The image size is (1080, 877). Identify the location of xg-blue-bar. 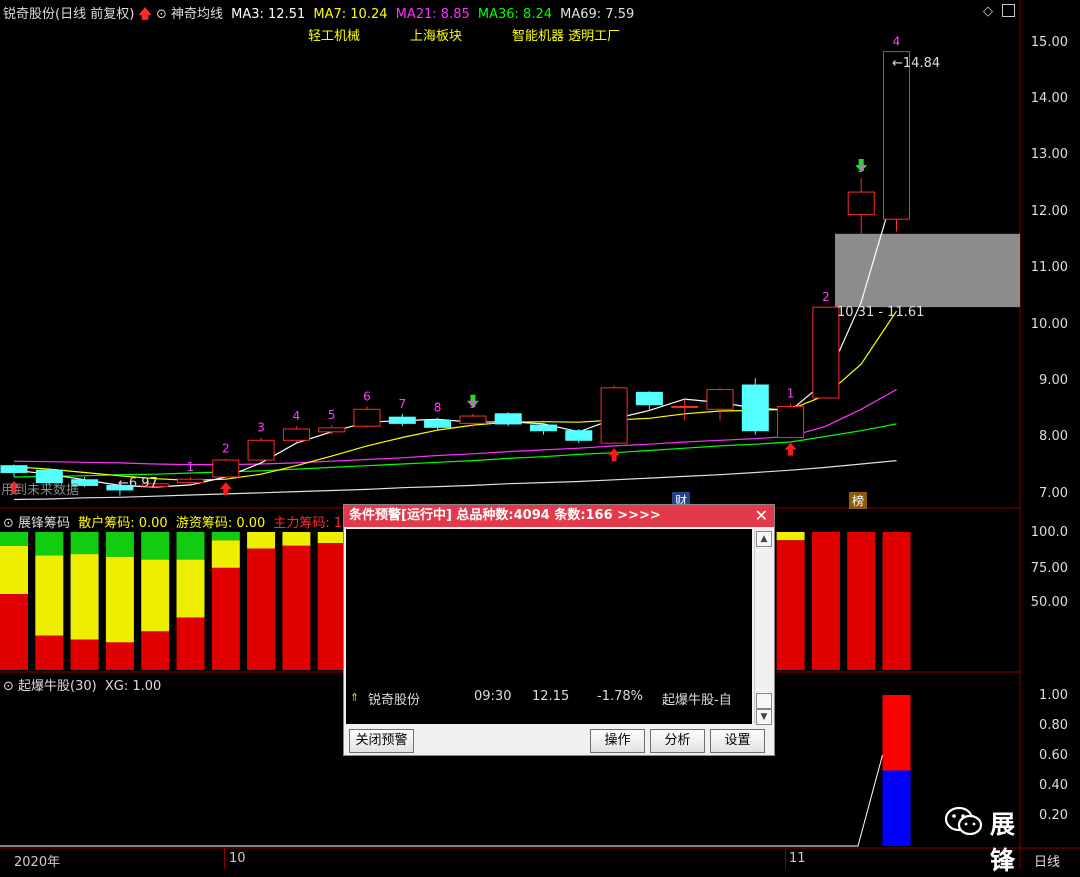
(896, 808).